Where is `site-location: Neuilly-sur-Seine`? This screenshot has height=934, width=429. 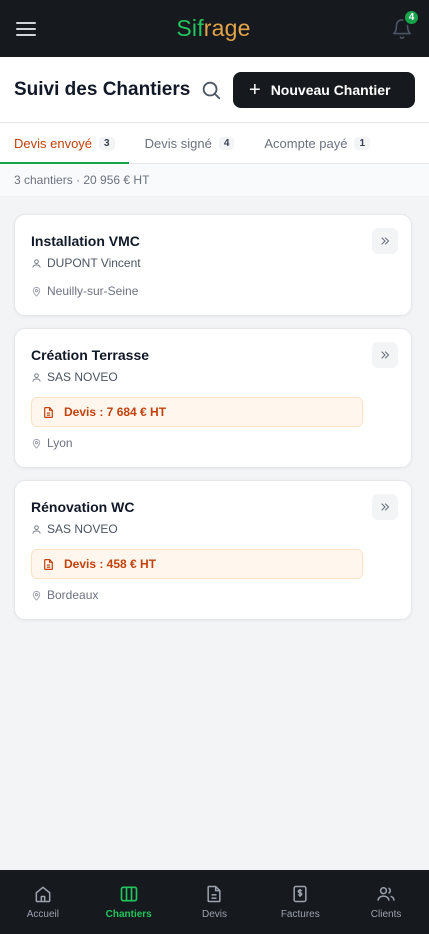 site-location: Neuilly-sur-Seine is located at coordinates (84, 291).